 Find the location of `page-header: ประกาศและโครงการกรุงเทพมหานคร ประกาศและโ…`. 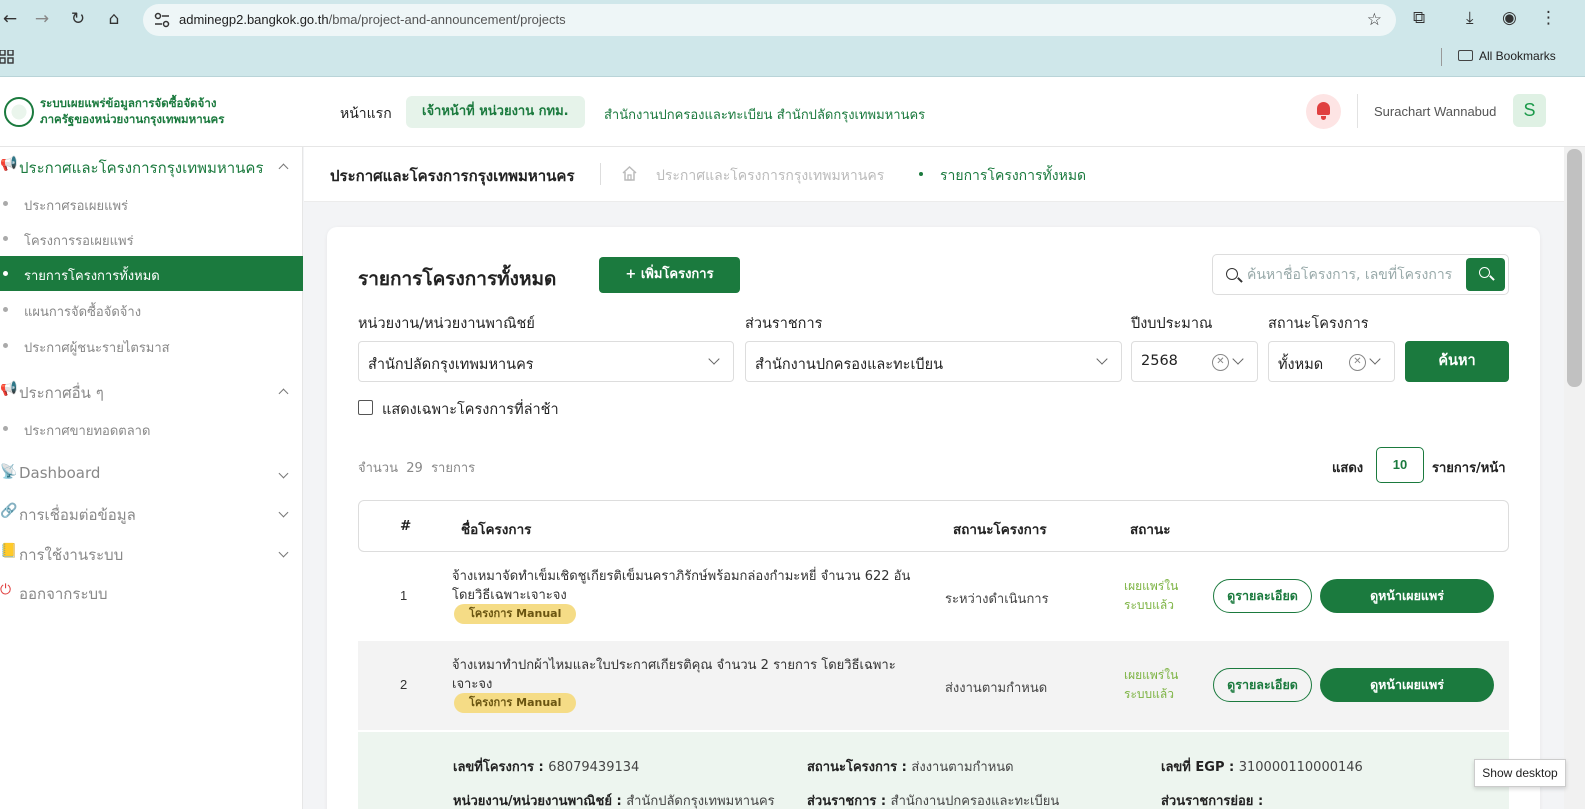

page-header: ประกาศและโครงการกรุงเทพมหานคร ประกาศและโ… is located at coordinates (934, 174).